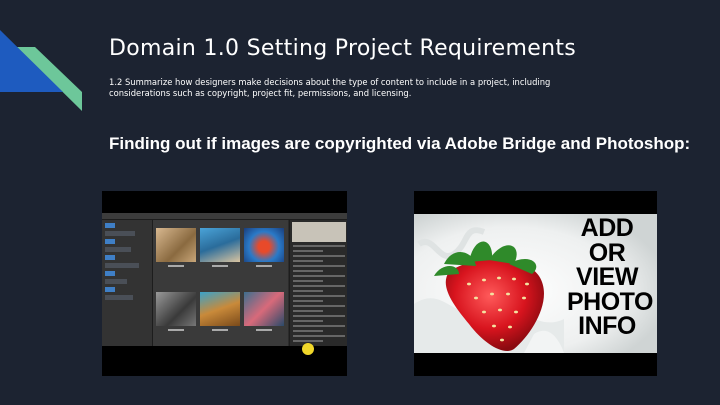  I want to click on thumbnail-caption: ADD OR VIEW PHOTO INFO, so click(610, 277).